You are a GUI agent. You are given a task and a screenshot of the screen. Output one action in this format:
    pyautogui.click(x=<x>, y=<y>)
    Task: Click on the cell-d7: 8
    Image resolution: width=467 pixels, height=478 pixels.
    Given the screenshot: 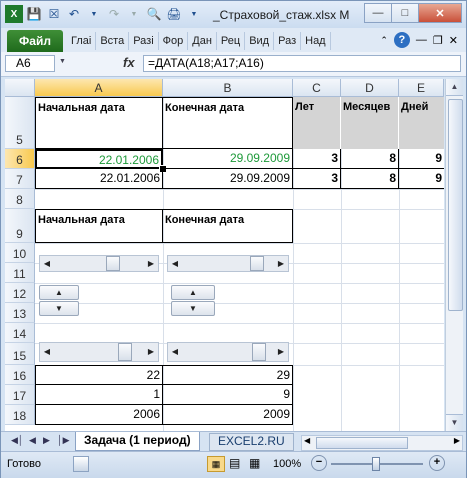 What is the action you would take?
    pyautogui.click(x=370, y=179)
    